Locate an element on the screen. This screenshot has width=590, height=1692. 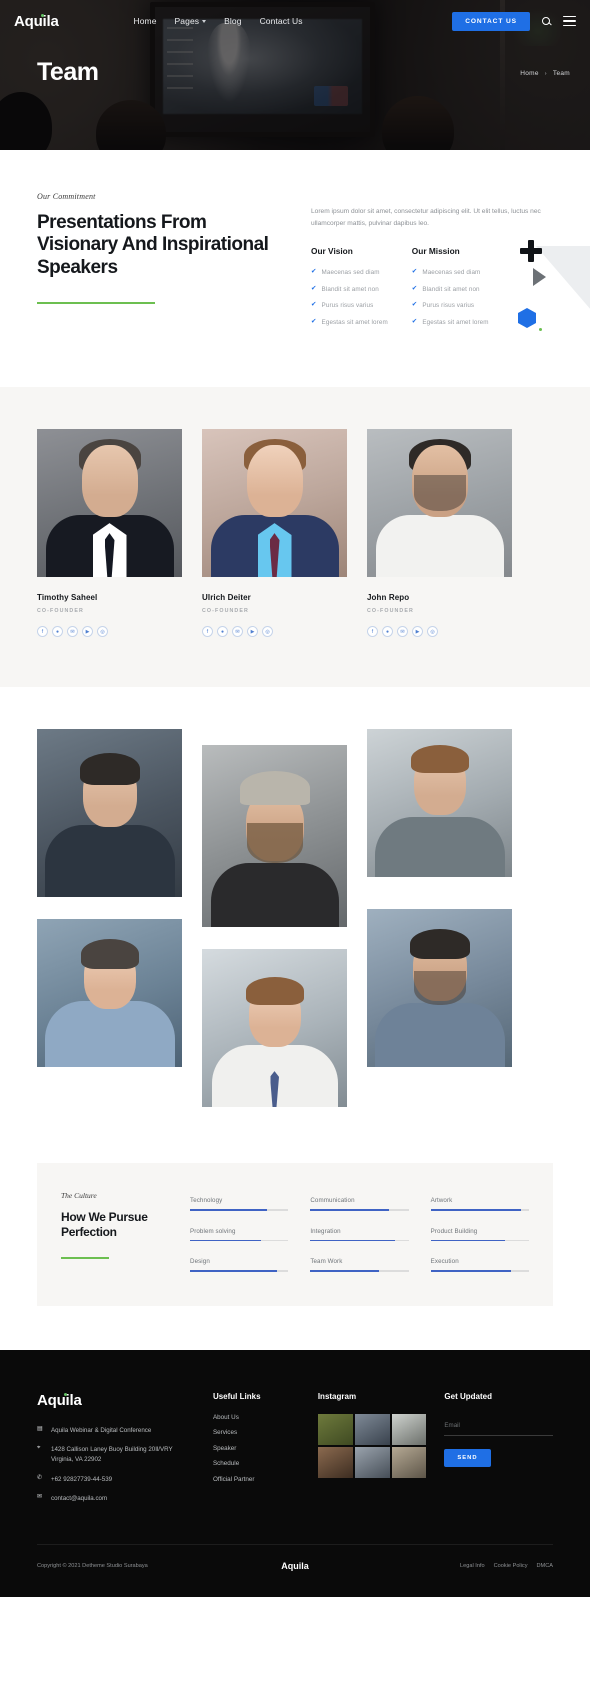
skill-label: Technology is located at coordinates (206, 1201).